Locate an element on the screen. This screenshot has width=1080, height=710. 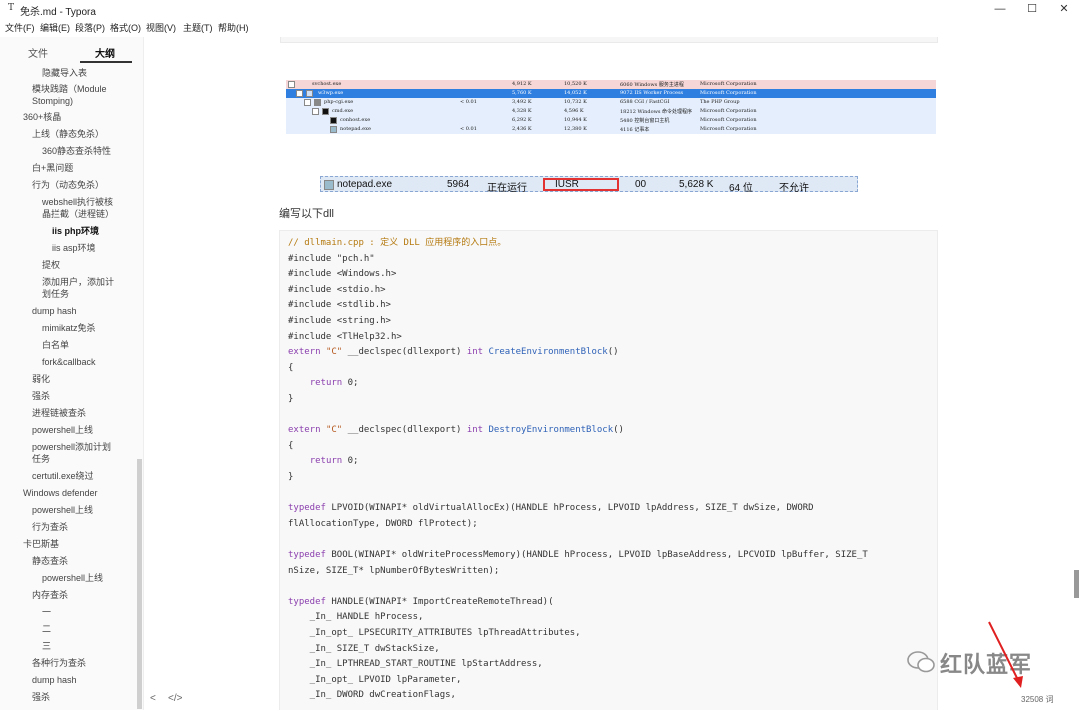
code-token: int is located at coordinates (477, 352).